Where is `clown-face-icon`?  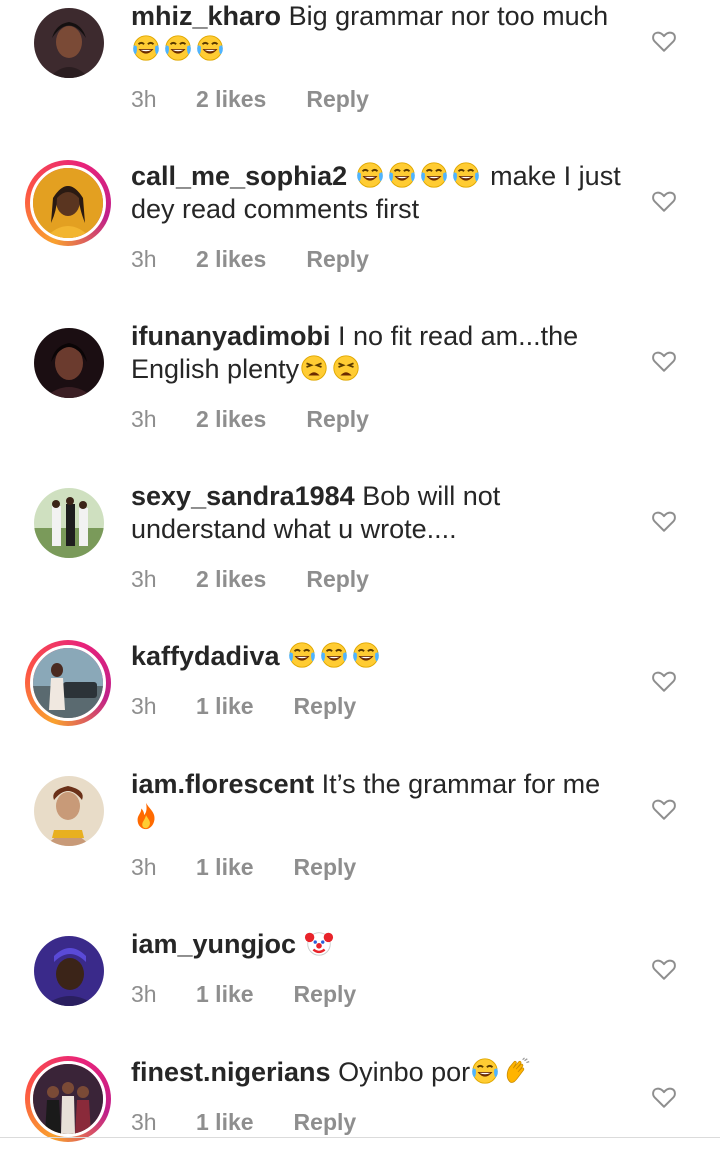
clown-face-icon is located at coordinates (319, 943).